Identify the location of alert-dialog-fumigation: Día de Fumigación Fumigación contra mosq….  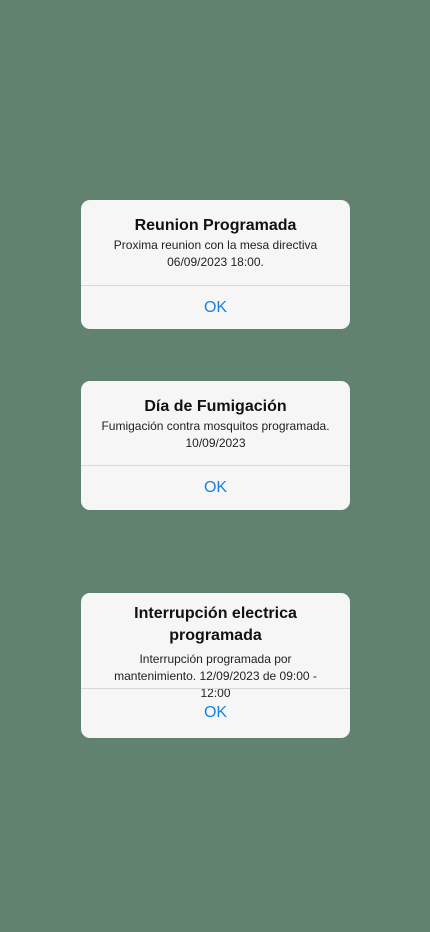
(215, 445).